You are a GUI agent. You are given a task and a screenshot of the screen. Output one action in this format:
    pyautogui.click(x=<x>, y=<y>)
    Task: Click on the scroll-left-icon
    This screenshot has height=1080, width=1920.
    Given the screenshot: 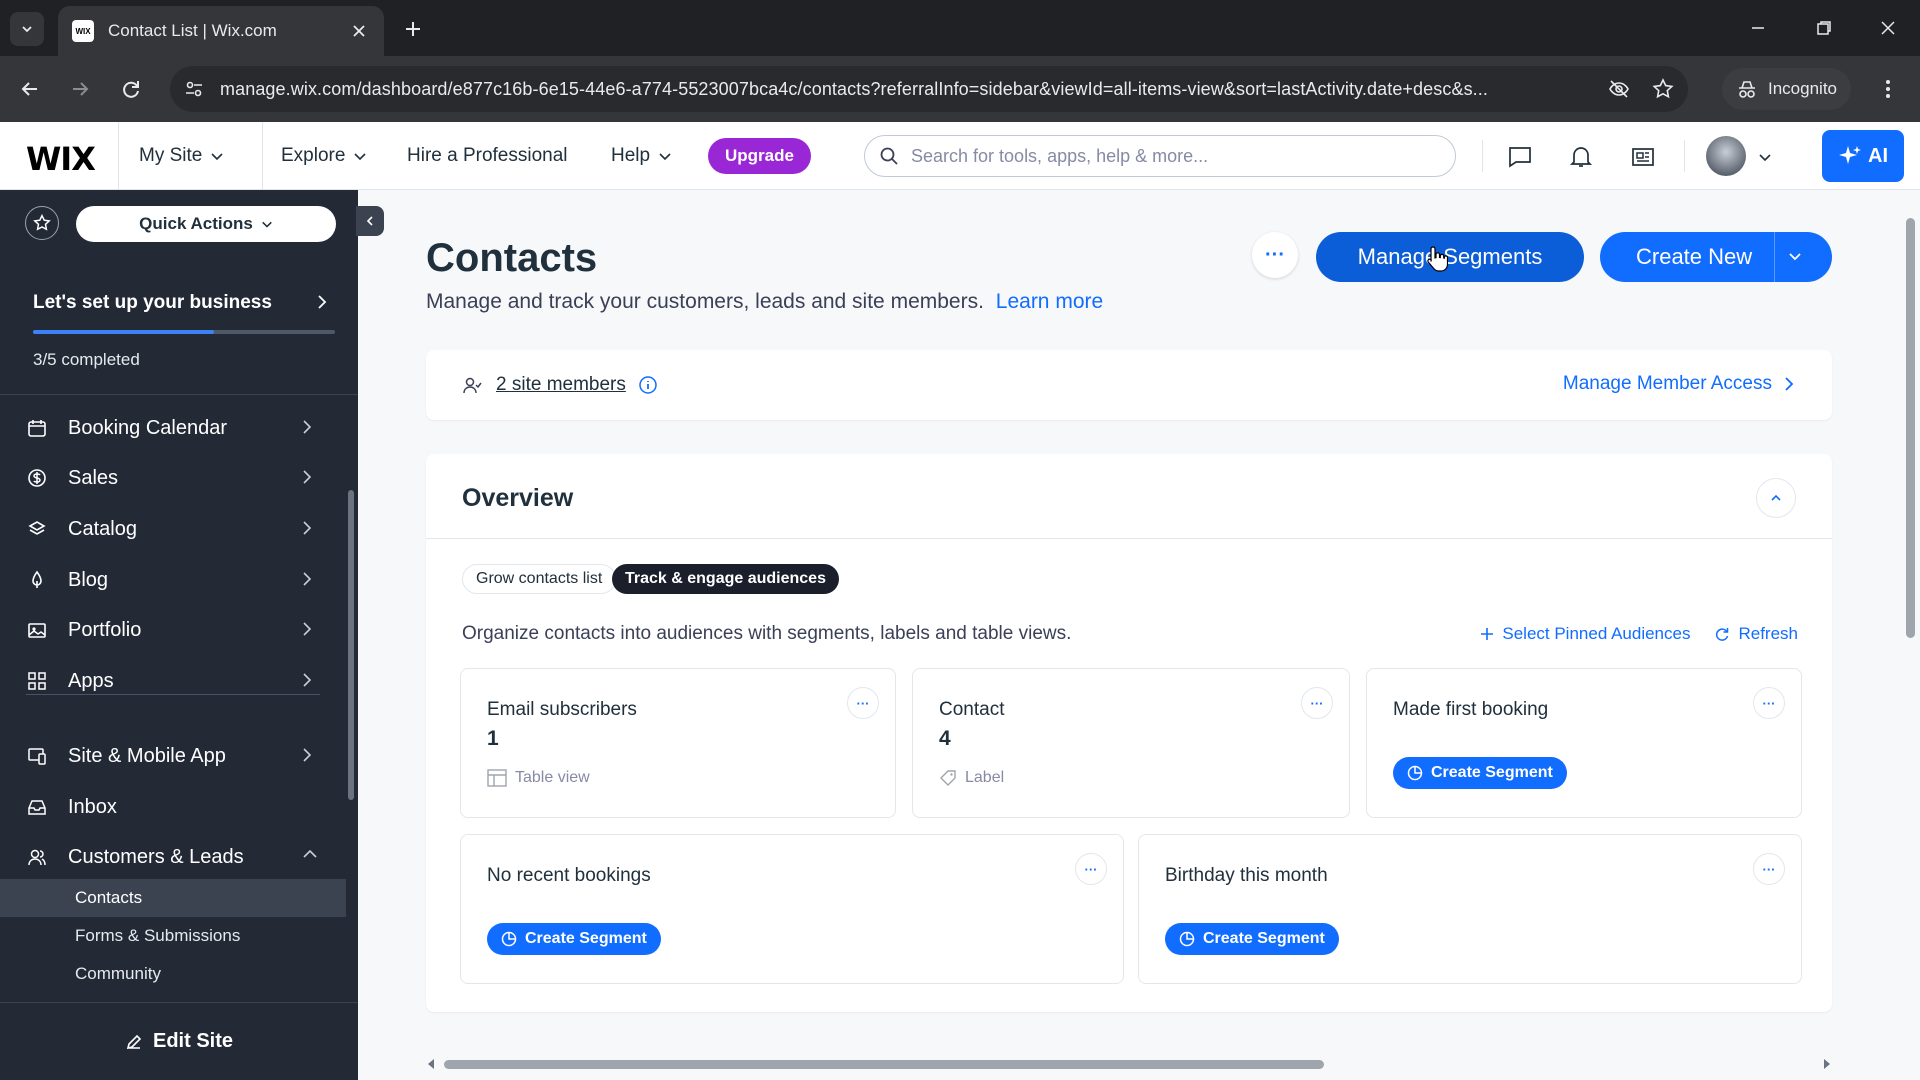 What is the action you would take?
    pyautogui.click(x=431, y=1064)
    